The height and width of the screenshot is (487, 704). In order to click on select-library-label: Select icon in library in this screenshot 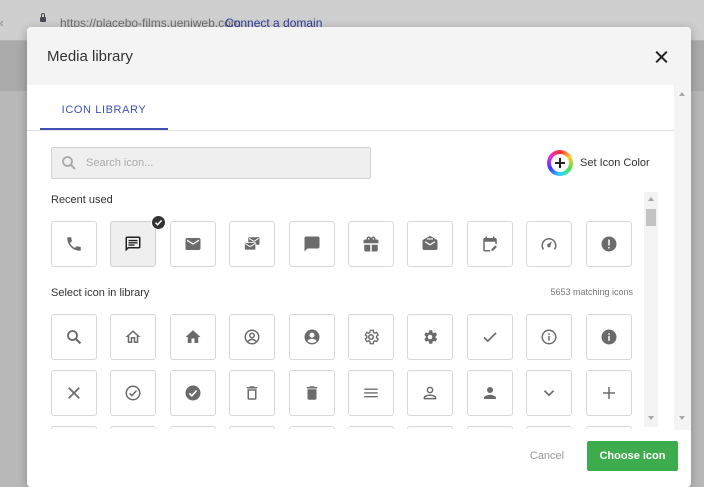, I will do `click(100, 293)`.